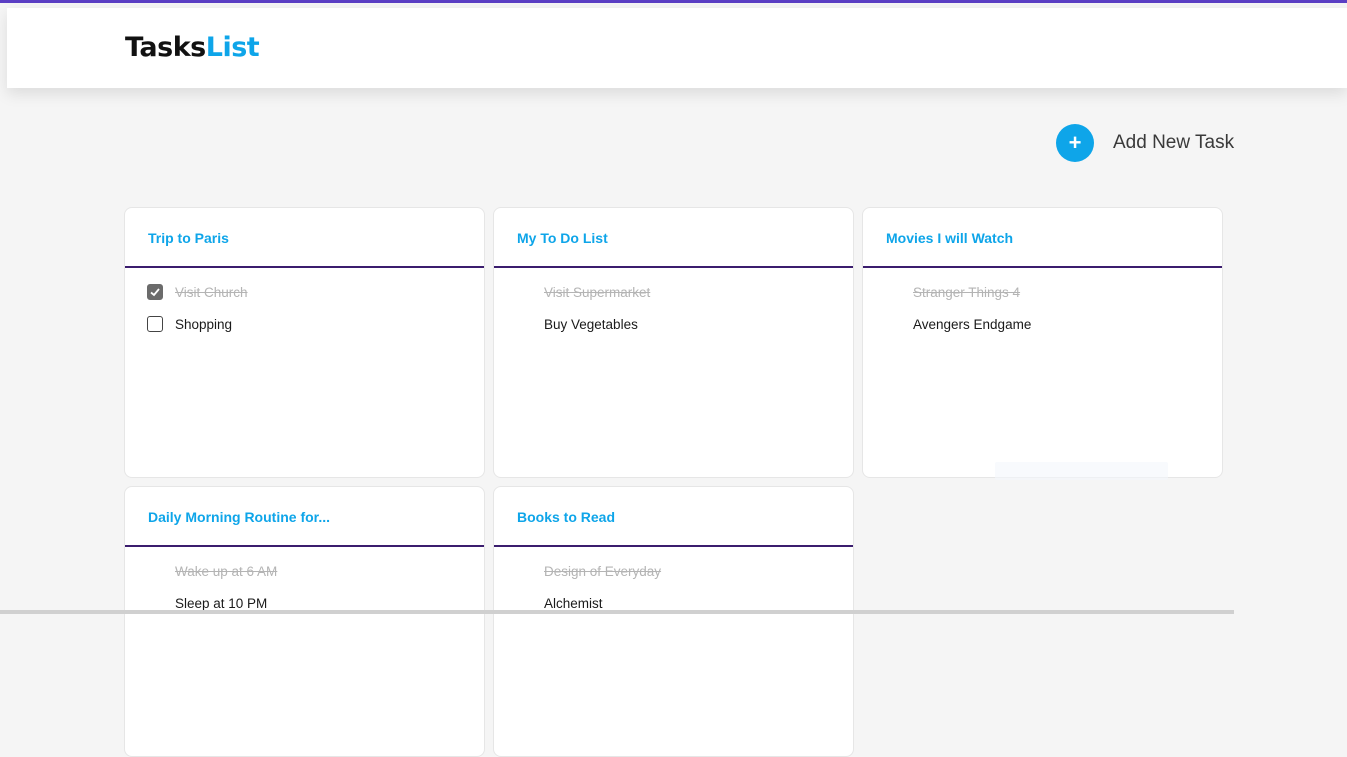 The width and height of the screenshot is (1347, 757). Describe the element at coordinates (591, 324) in the screenshot. I see `task-text: Buy Vegetables` at that location.